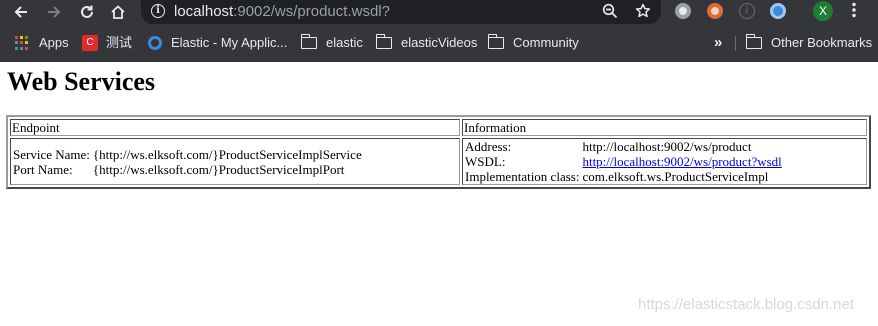 The width and height of the screenshot is (878, 326). Describe the element at coordinates (155, 43) in the screenshot. I see `elastic-circle-icon` at that location.